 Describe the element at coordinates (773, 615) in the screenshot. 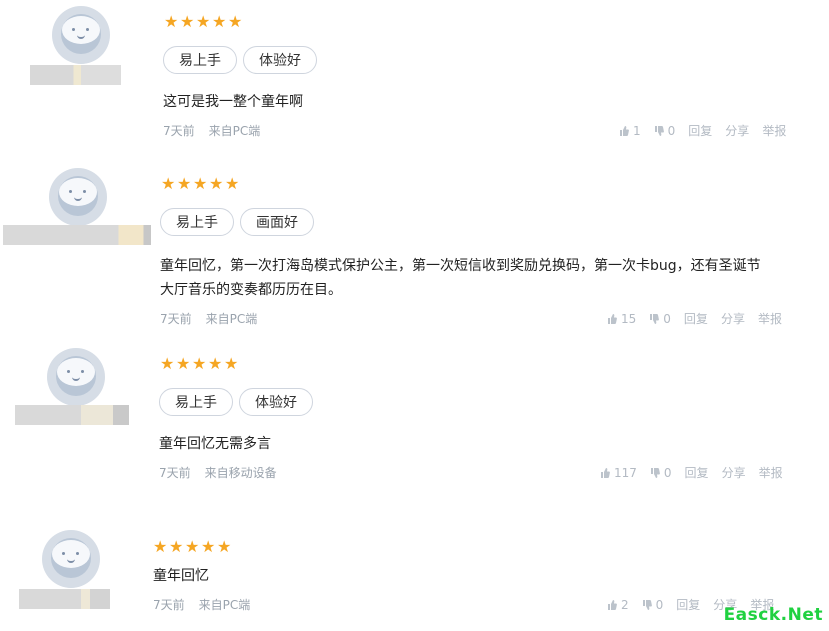

I see `site-watermark: Easck.Net` at that location.